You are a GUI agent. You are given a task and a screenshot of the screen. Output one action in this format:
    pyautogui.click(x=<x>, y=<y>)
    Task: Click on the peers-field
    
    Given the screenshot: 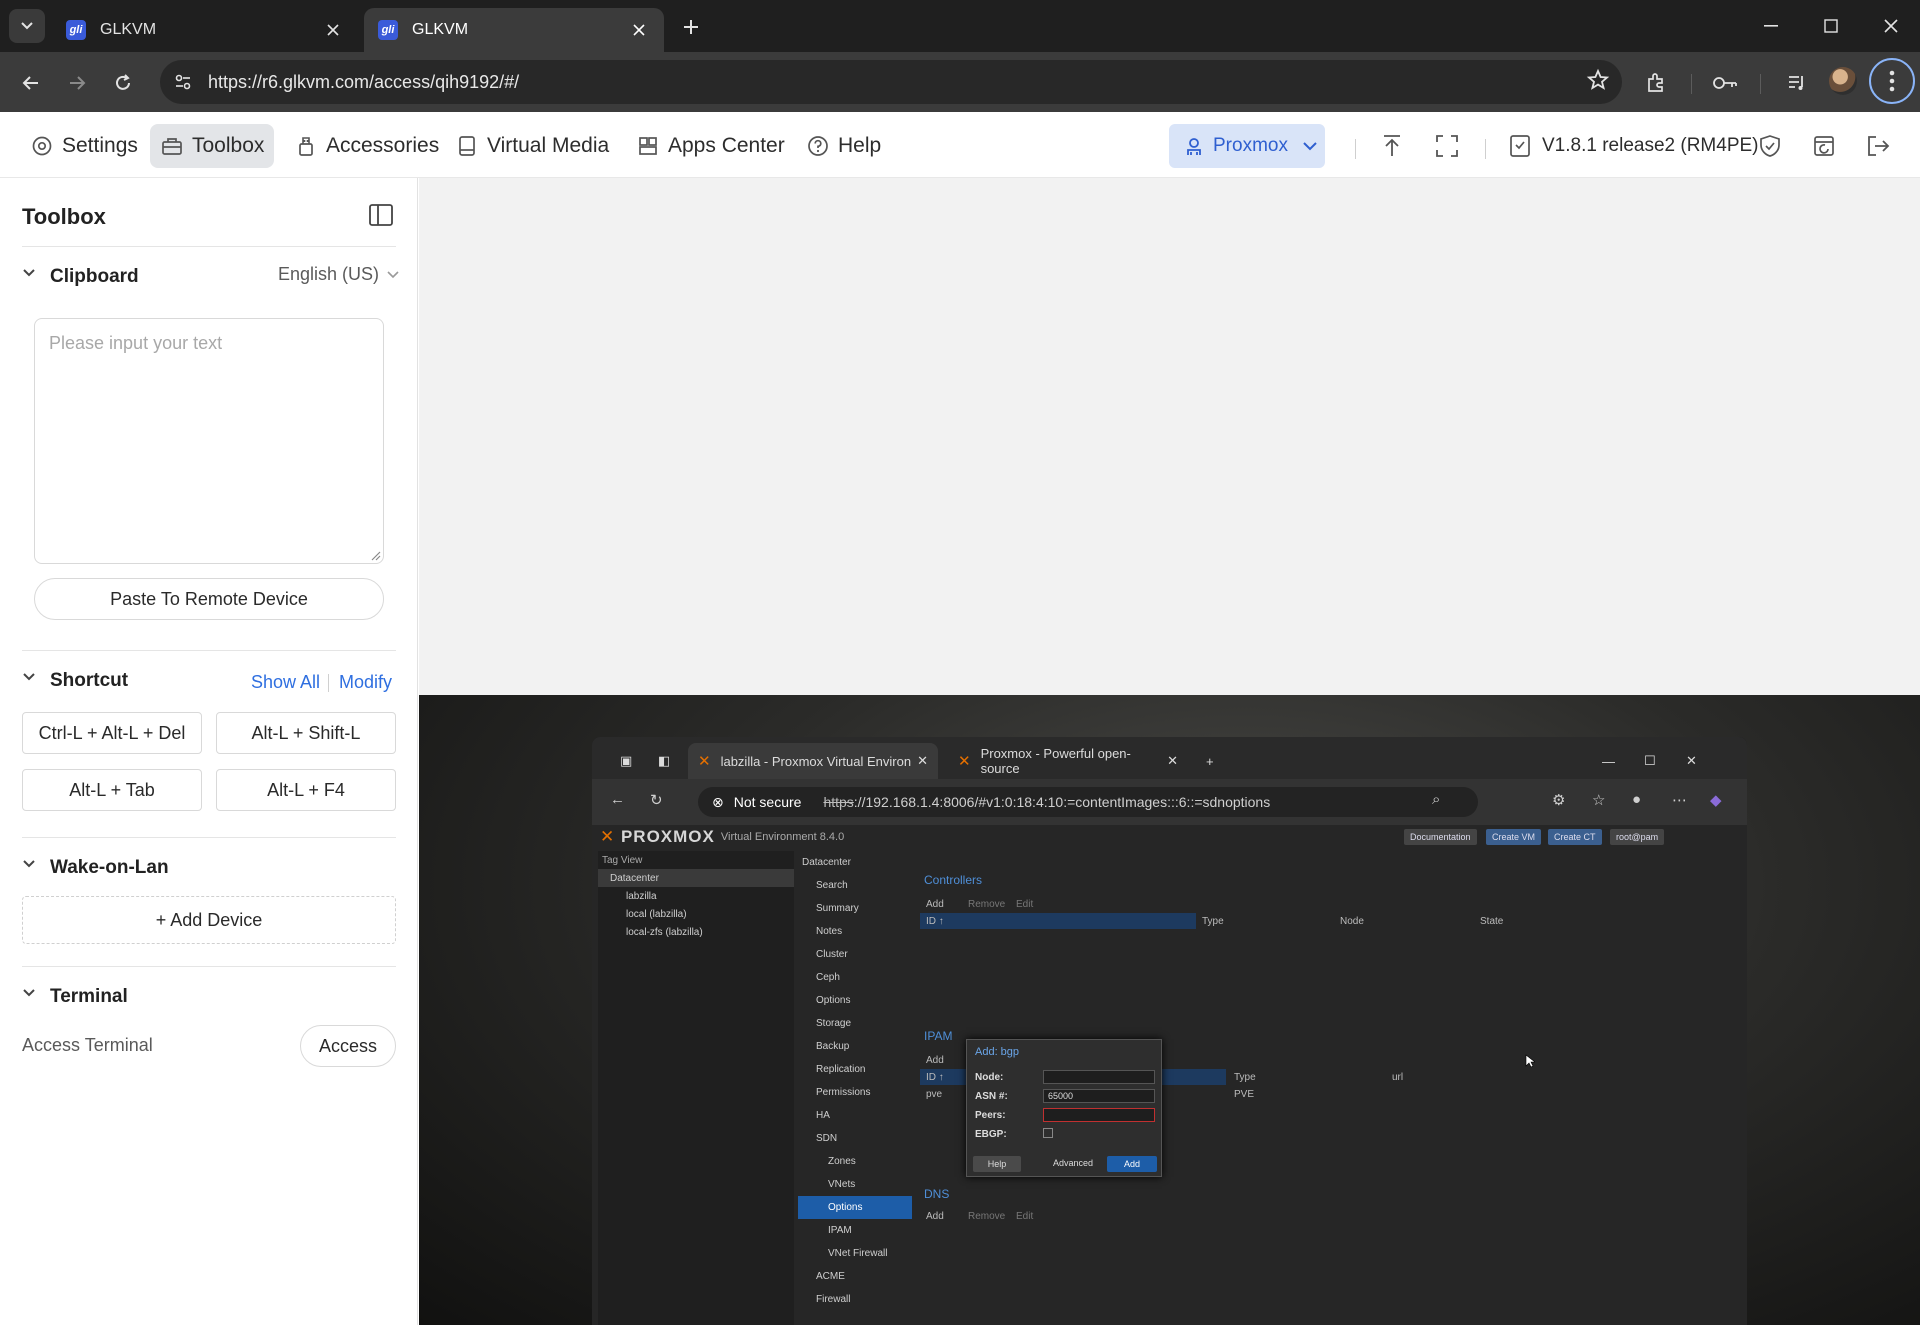 What is the action you would take?
    pyautogui.click(x=1099, y=1115)
    